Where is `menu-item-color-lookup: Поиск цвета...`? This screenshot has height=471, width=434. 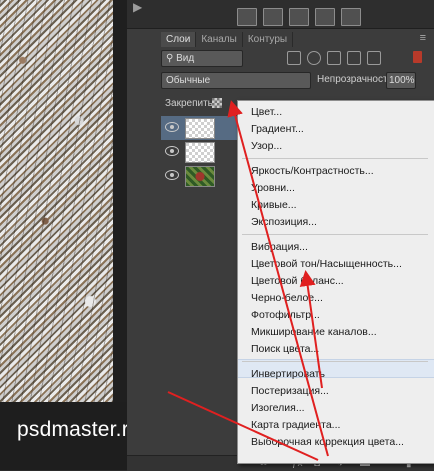
menu-item-color-lookup: Поиск цвета... is located at coordinates (285, 349).